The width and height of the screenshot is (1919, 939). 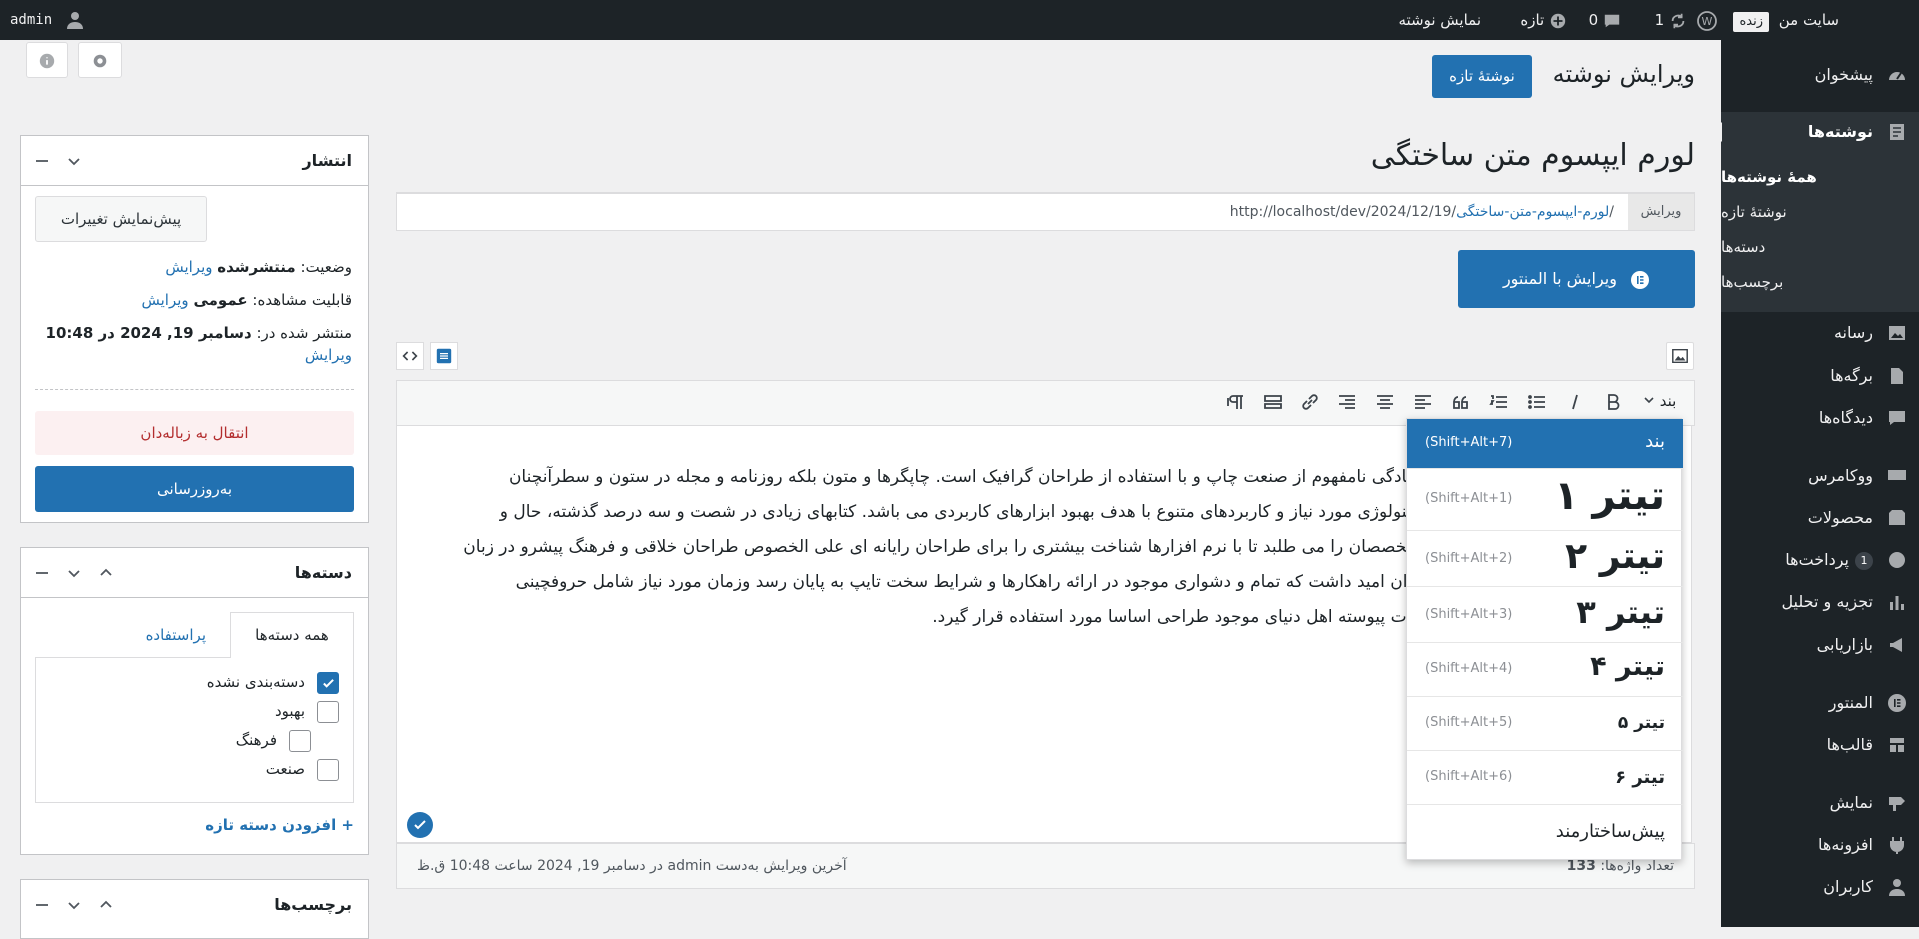 What do you see at coordinates (258, 267) in the screenshot?
I see `status-row: وضعیت: منتشرشده ویرایش` at bounding box center [258, 267].